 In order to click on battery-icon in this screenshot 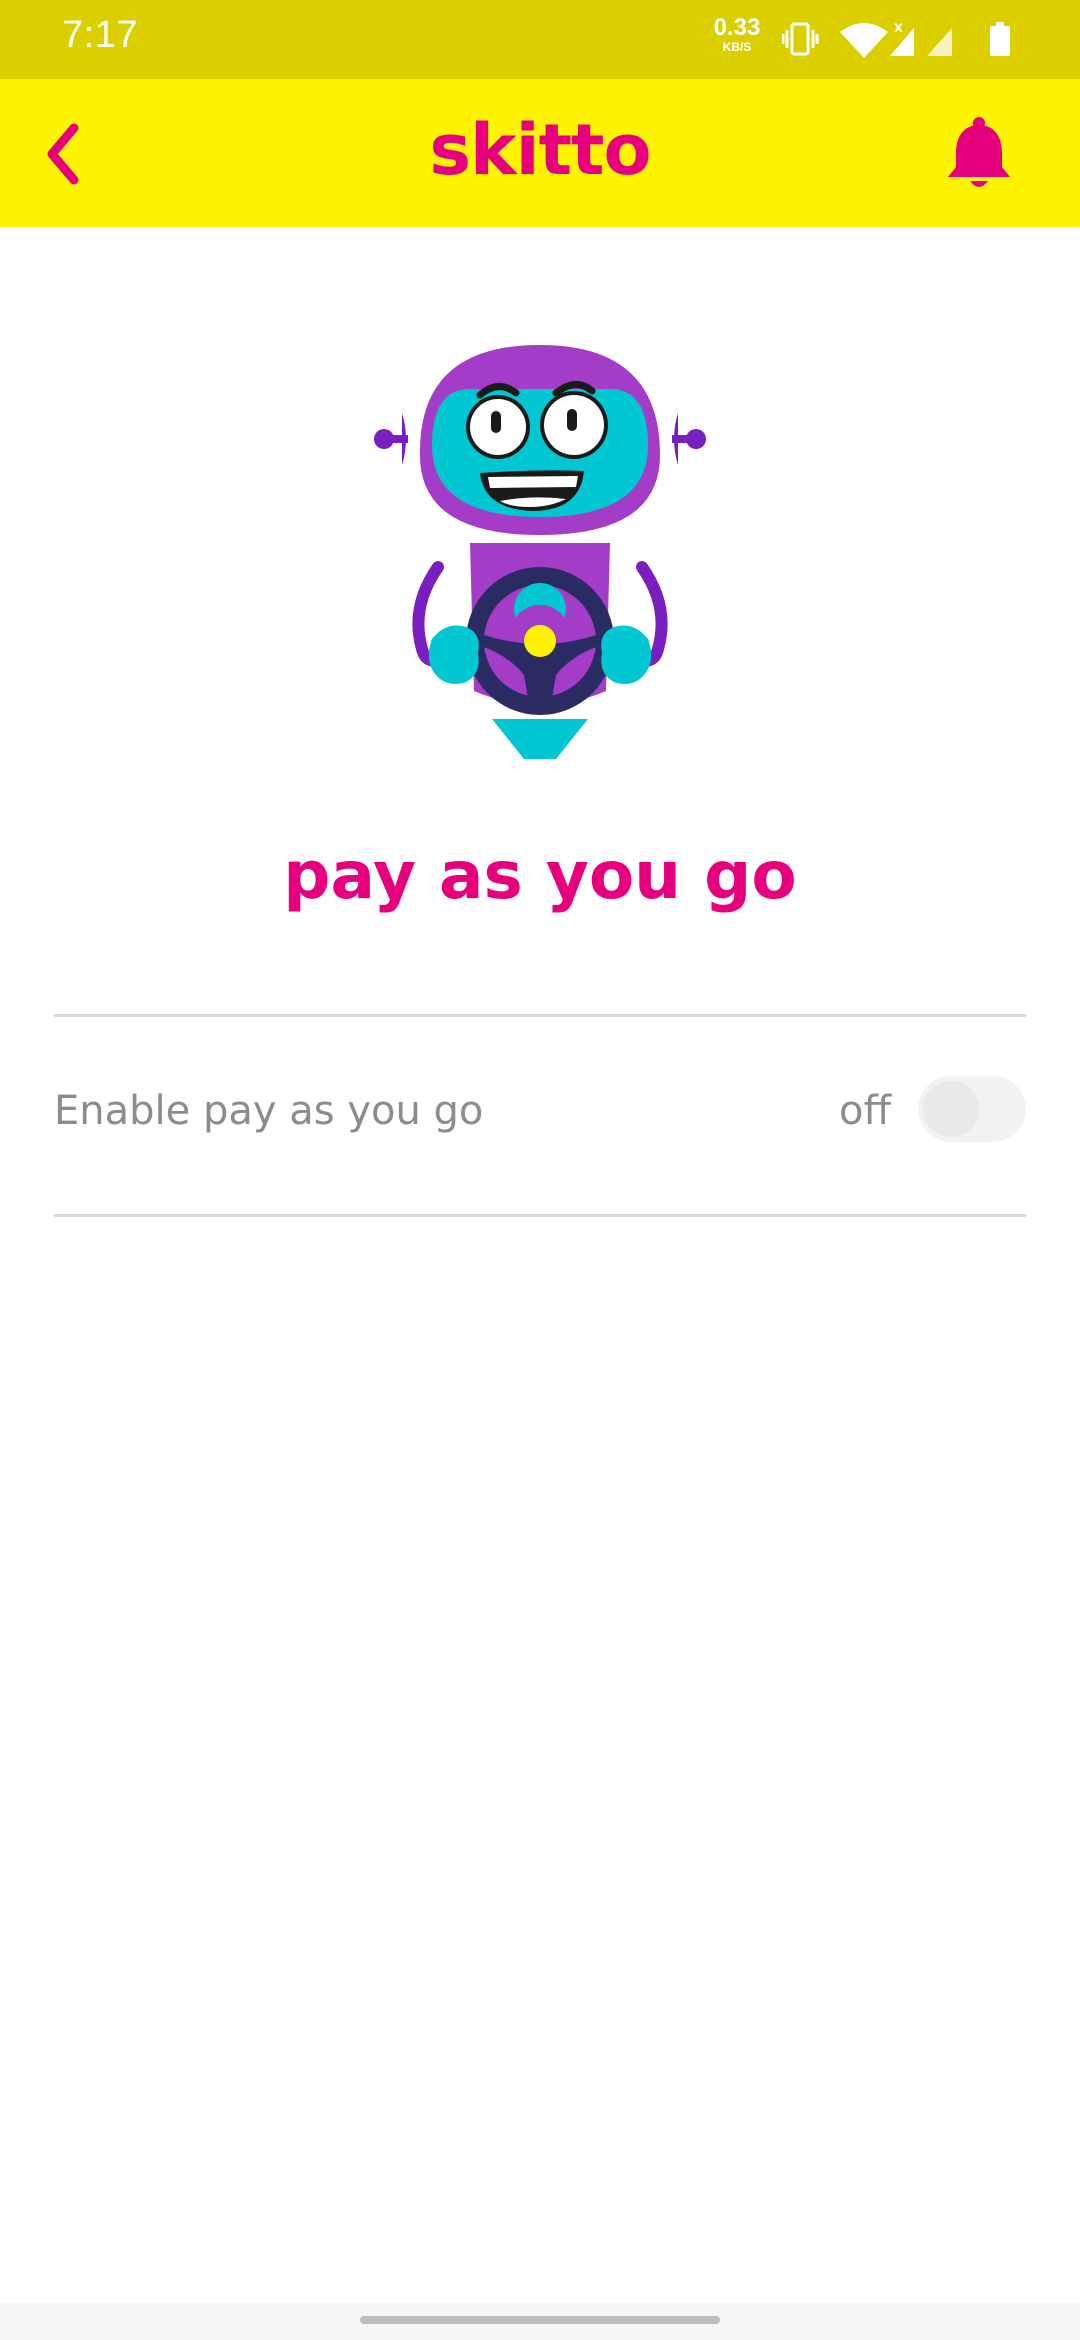, I will do `click(1000, 39)`.